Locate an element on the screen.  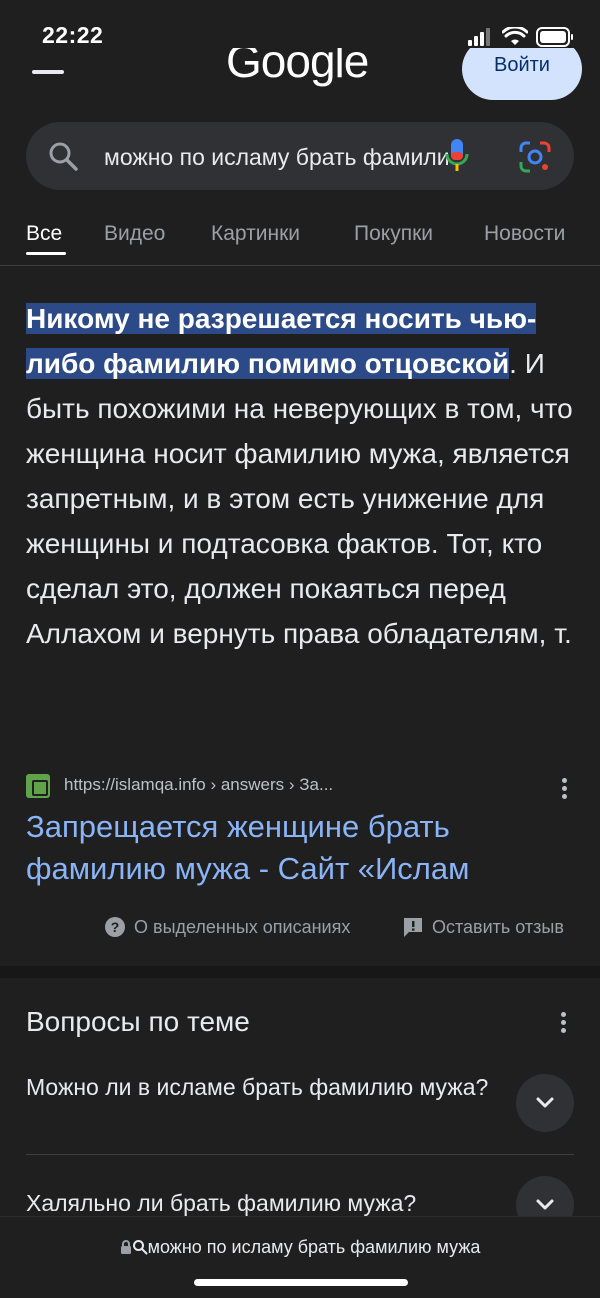
header: Google Войти is located at coordinates (300, 83).